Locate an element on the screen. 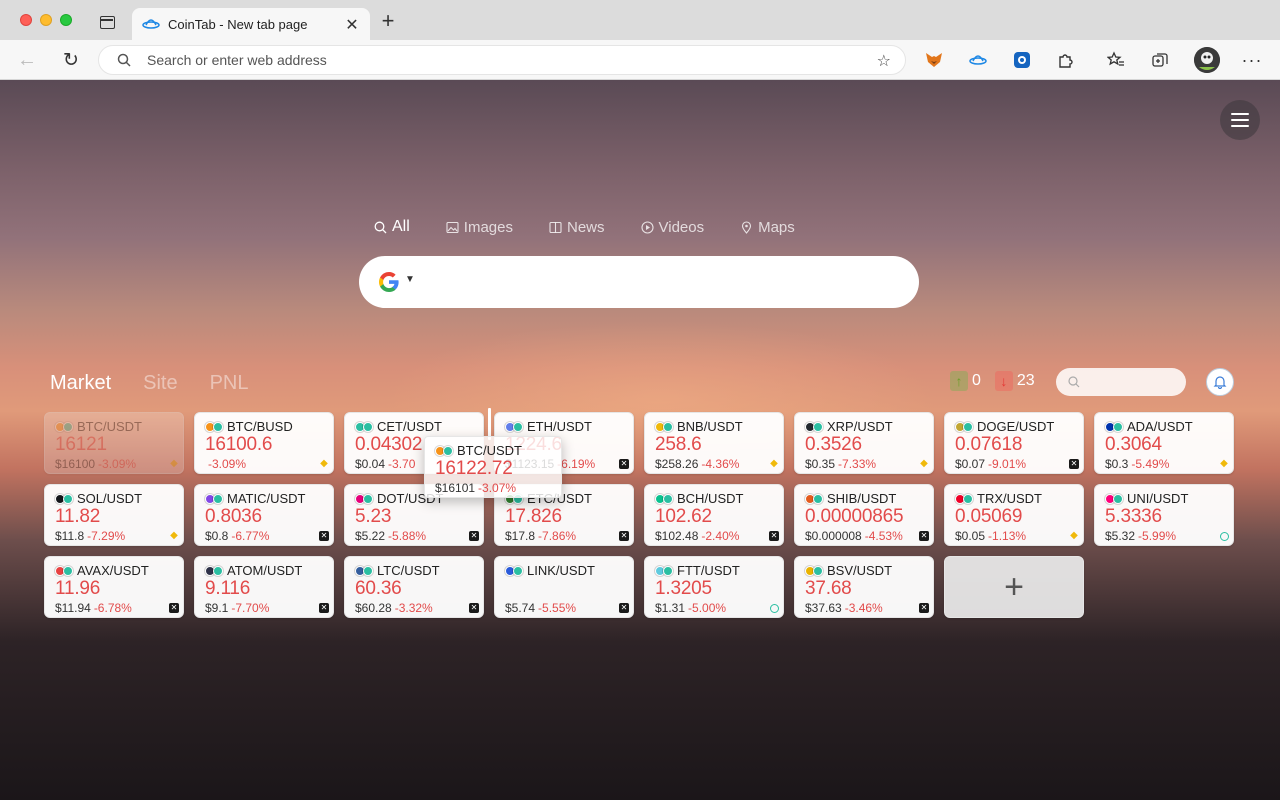 The height and width of the screenshot is (800, 1280). change-value: -7.70% is located at coordinates (250, 608).